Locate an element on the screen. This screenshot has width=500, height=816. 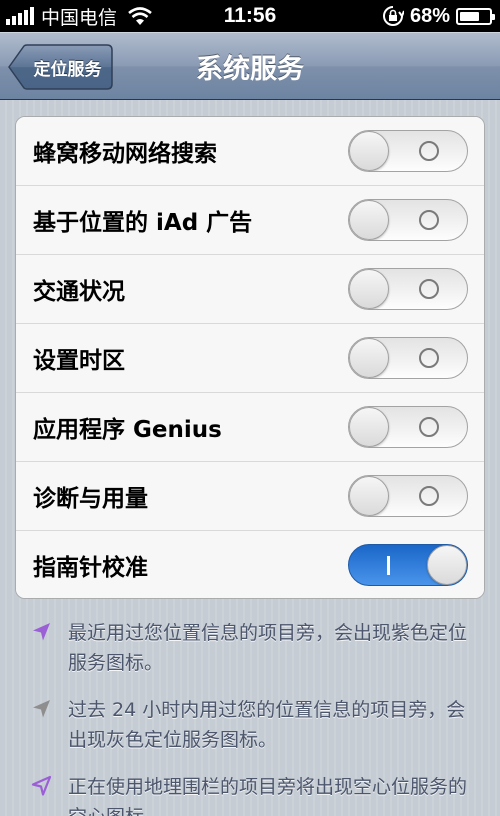
traffic-toggle is located at coordinates (408, 289).